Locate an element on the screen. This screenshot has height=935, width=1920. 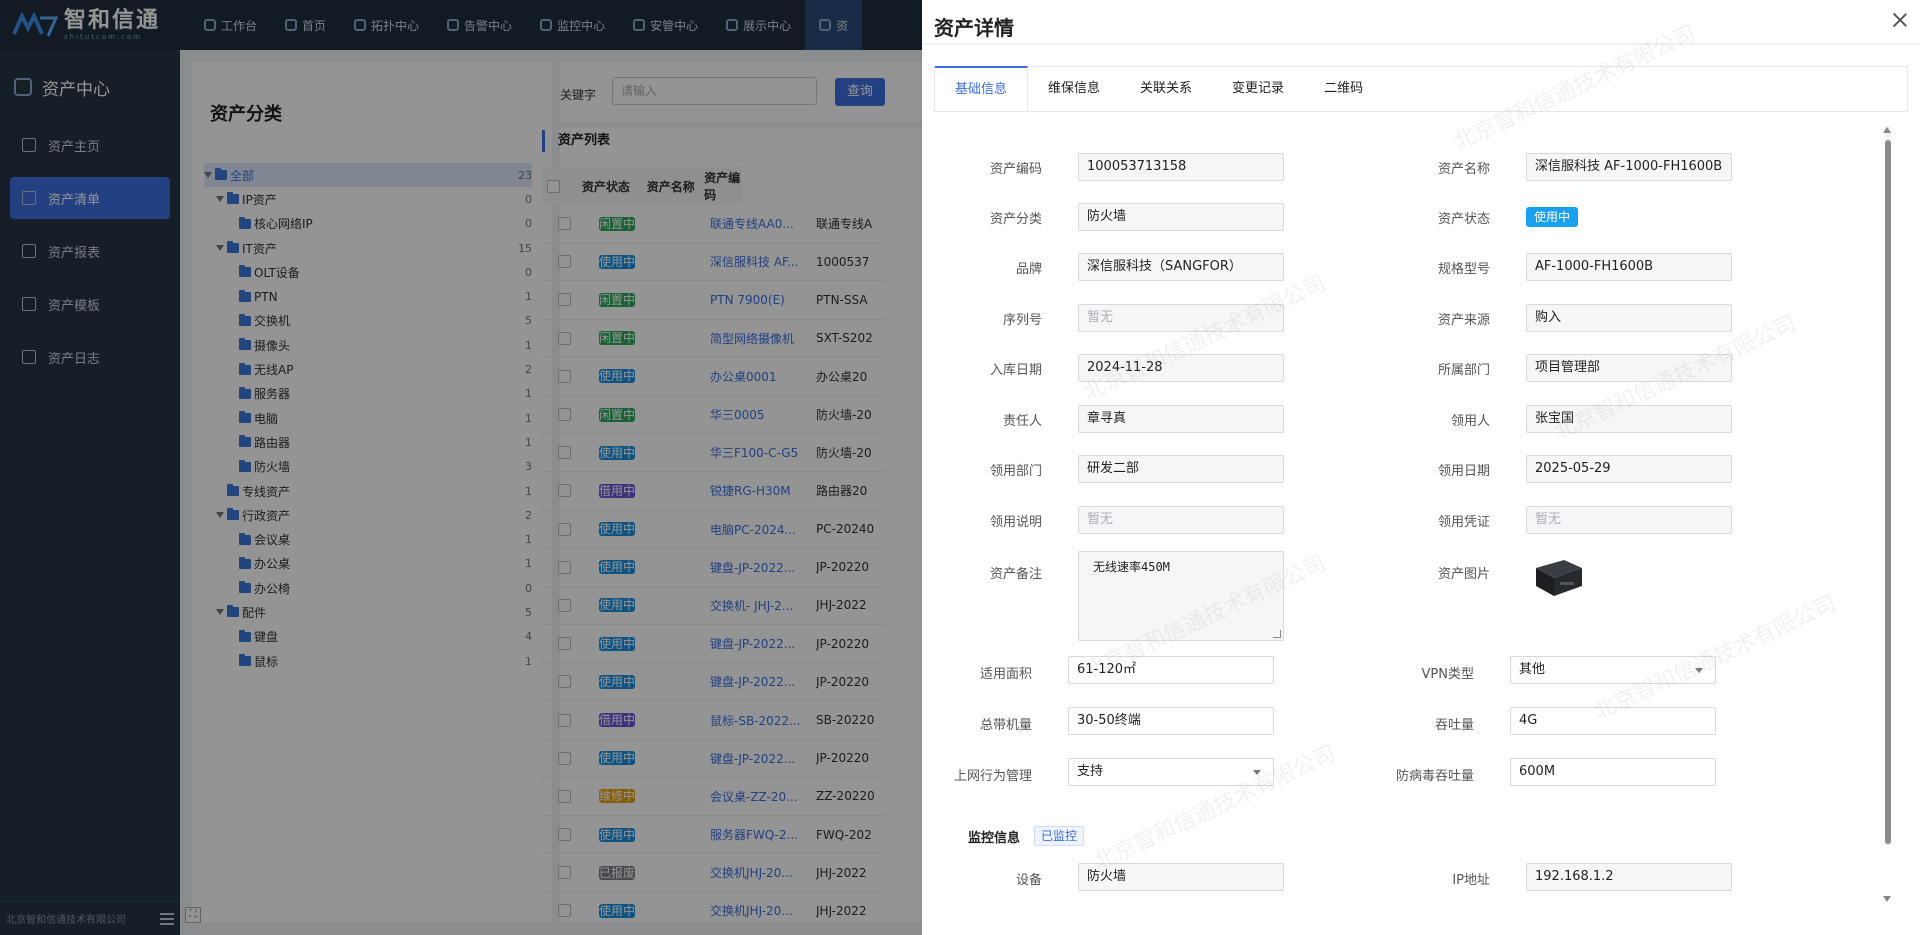
behavior-select: 支持 is located at coordinates (1171, 772).